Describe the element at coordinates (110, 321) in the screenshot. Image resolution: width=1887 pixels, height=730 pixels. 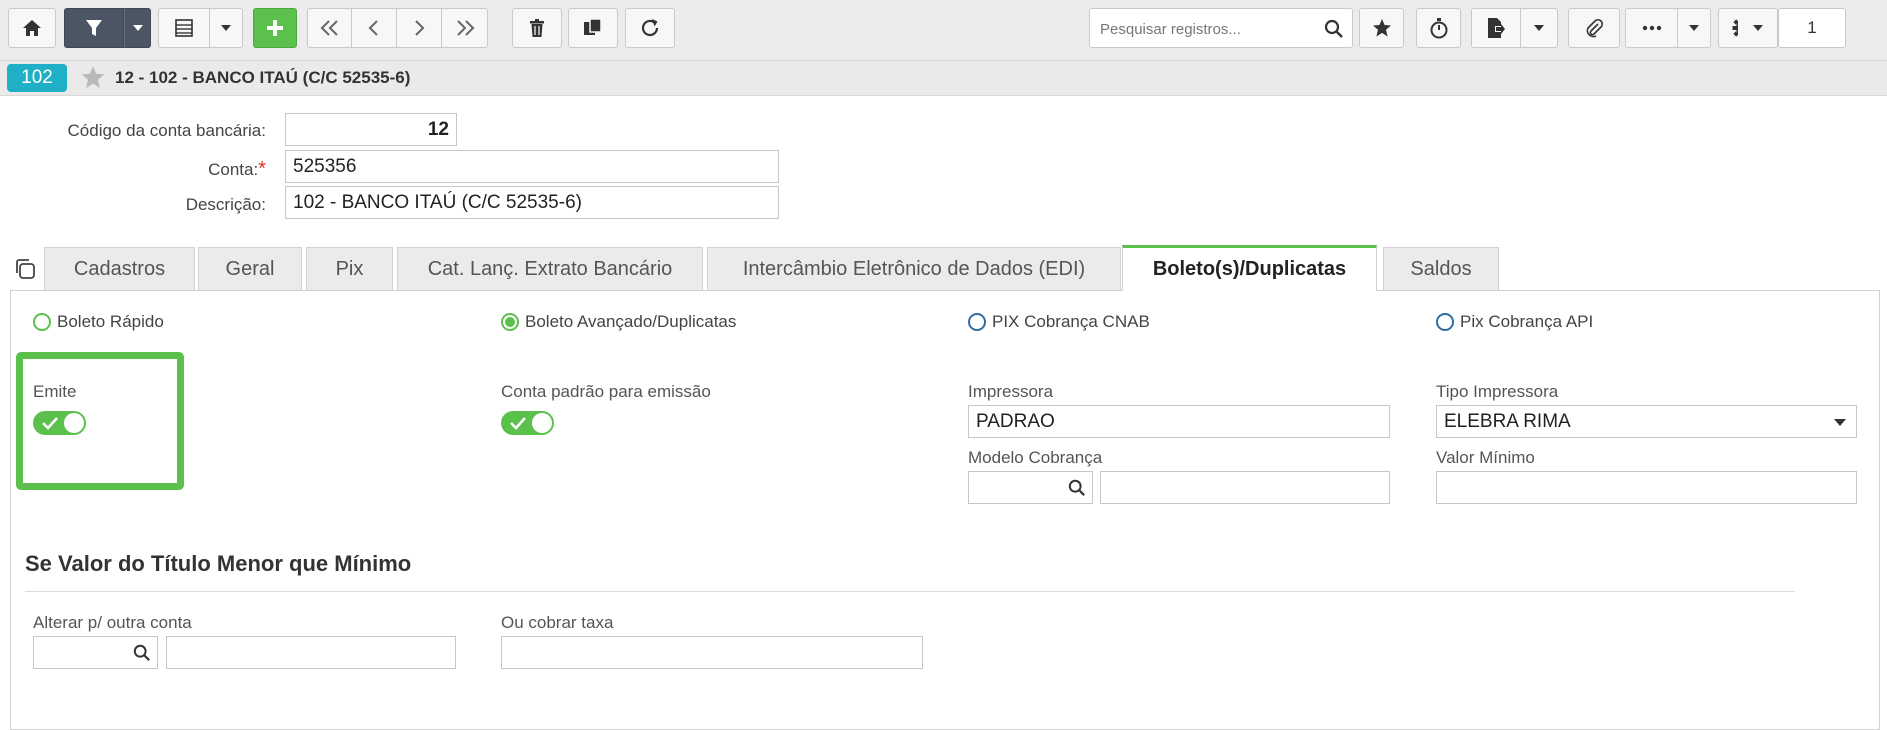
I see `radio-label: Boleto Rápido` at that location.